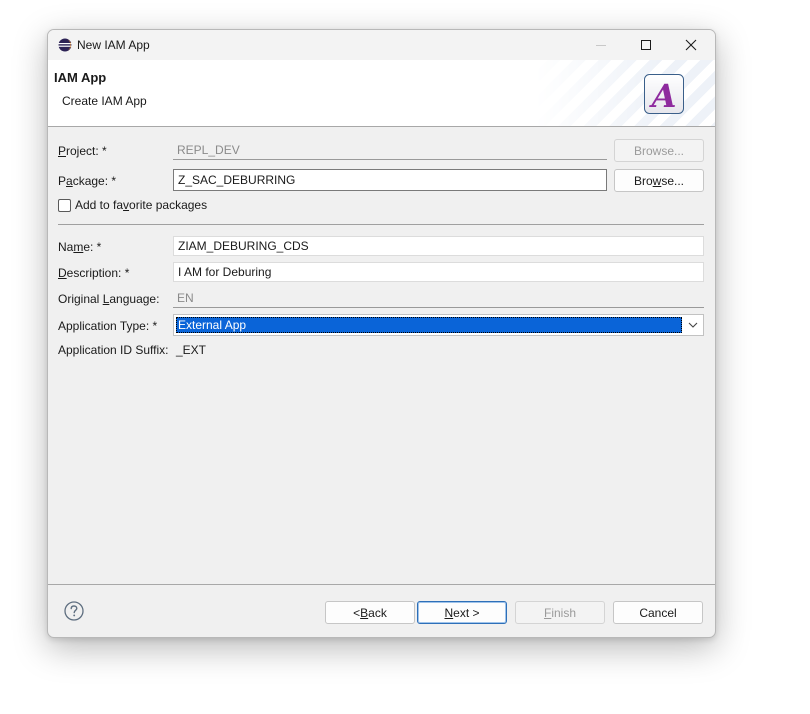 Image resolution: width=810 pixels, height=714 pixels. Describe the element at coordinates (141, 205) in the screenshot. I see `add-to-favorites-label: Add to favorite packages` at that location.